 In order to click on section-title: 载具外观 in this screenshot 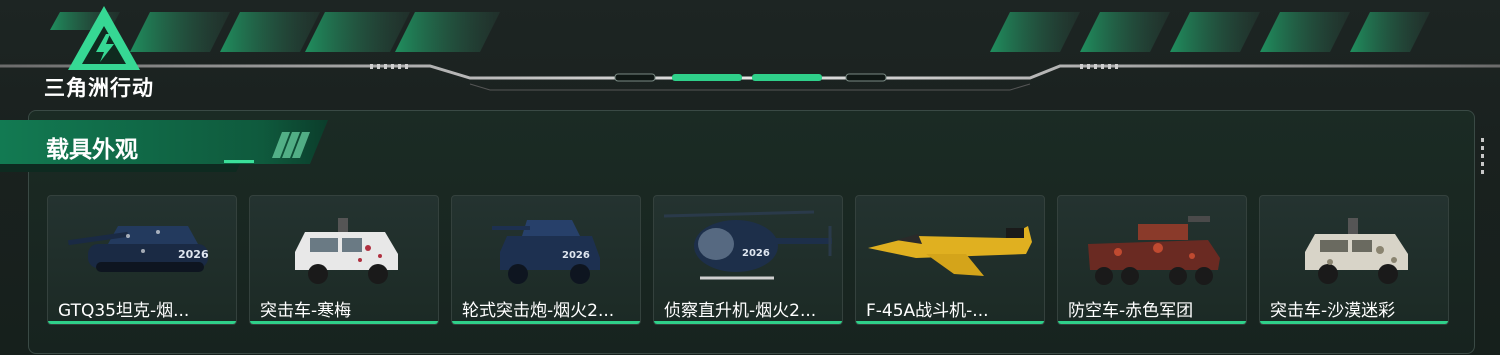, I will do `click(92, 150)`.